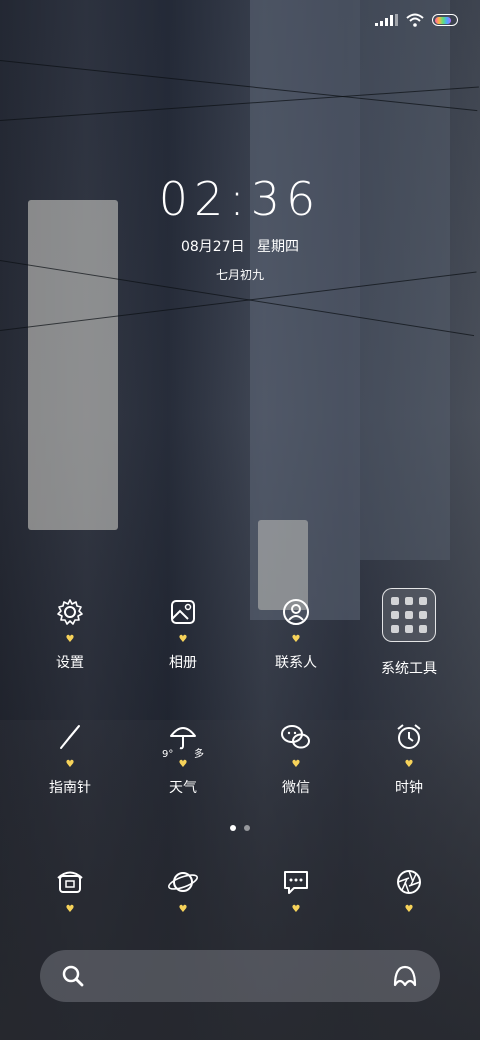 The image size is (480, 1040). I want to click on search-icon, so click(73, 976).